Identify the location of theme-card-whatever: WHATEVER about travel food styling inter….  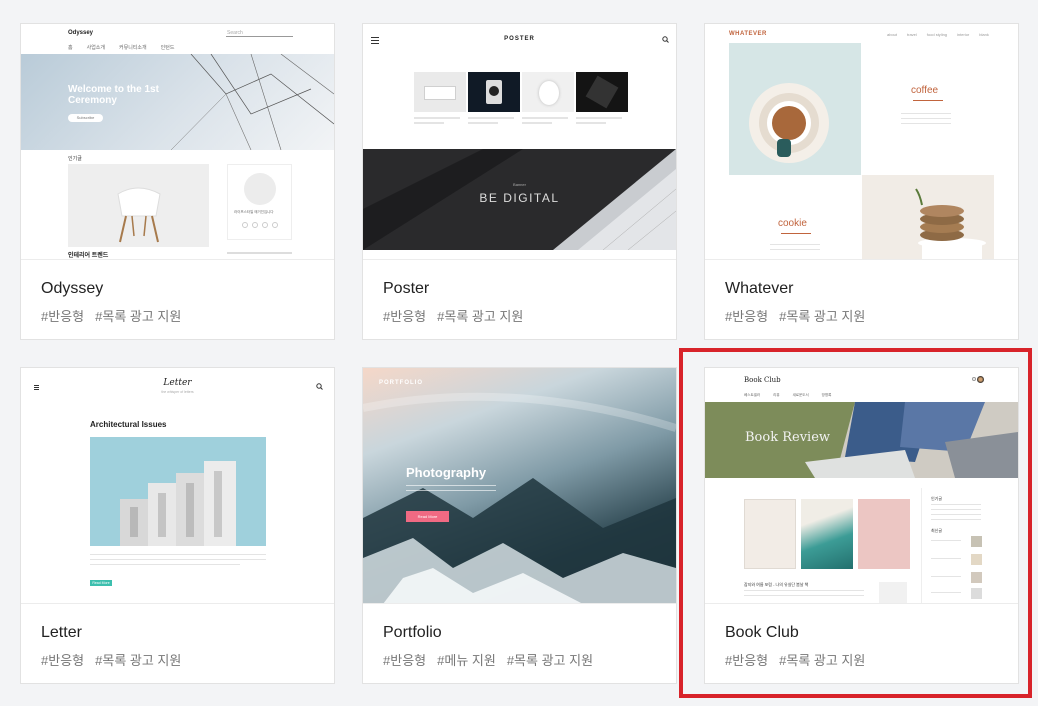
(861, 181).